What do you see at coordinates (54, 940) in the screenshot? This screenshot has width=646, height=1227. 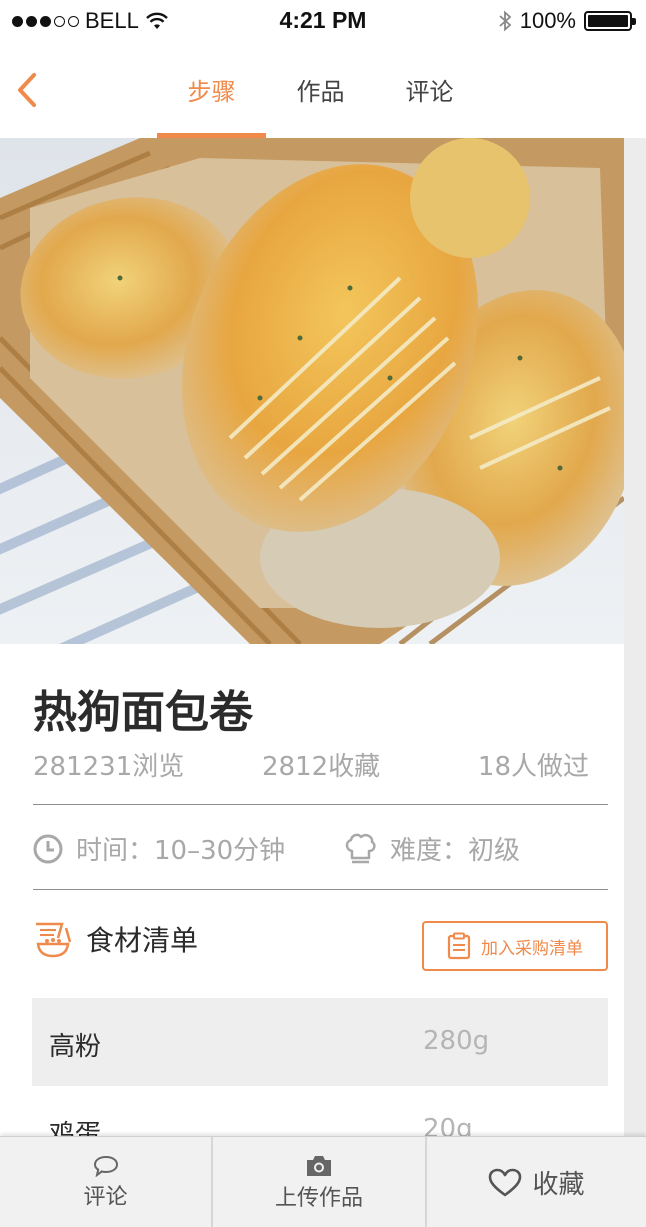 I see `ingredients-bowl-icon` at bounding box center [54, 940].